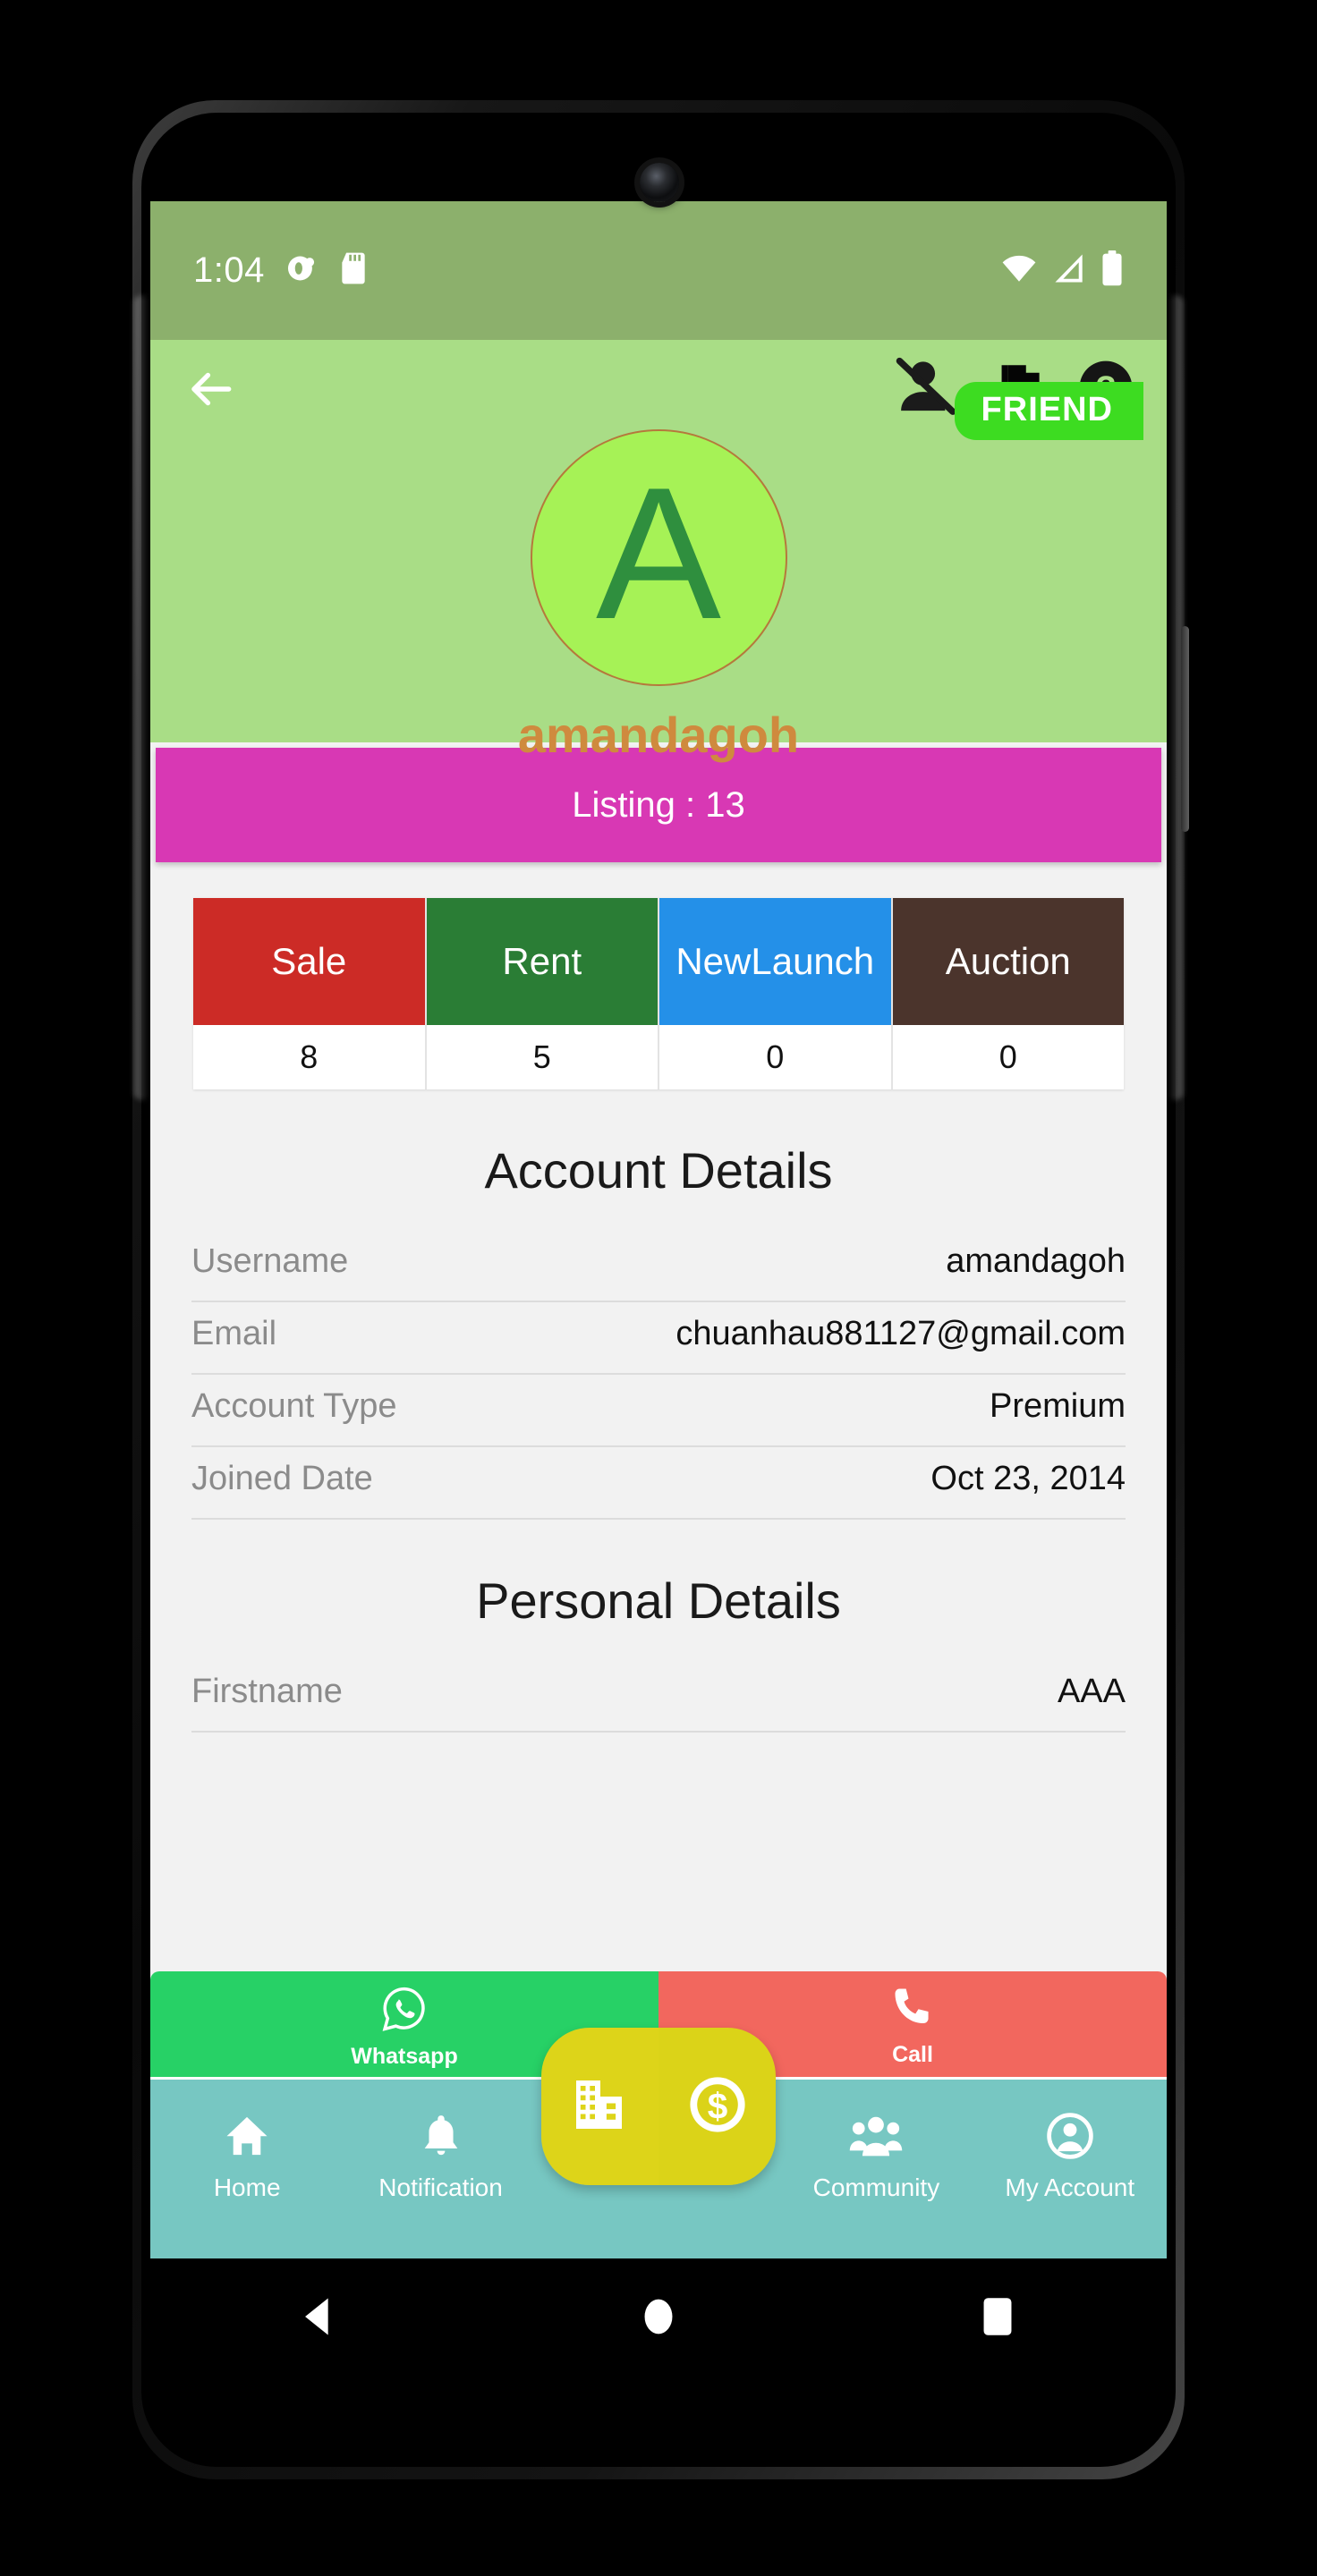 The width and height of the screenshot is (1317, 2576). Describe the element at coordinates (542, 1057) in the screenshot. I see `category-value-rent: 5` at that location.